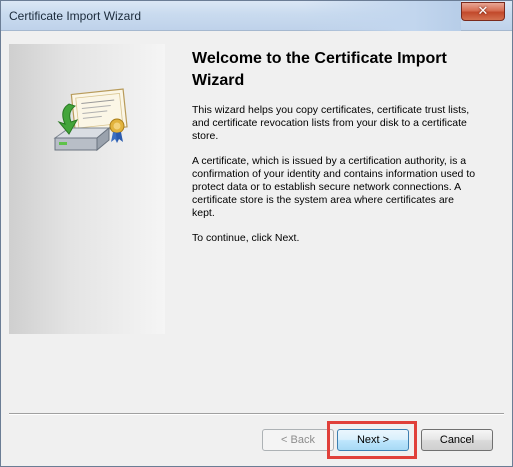  Describe the element at coordinates (90, 120) in the screenshot. I see `certificate-import-icon` at that location.